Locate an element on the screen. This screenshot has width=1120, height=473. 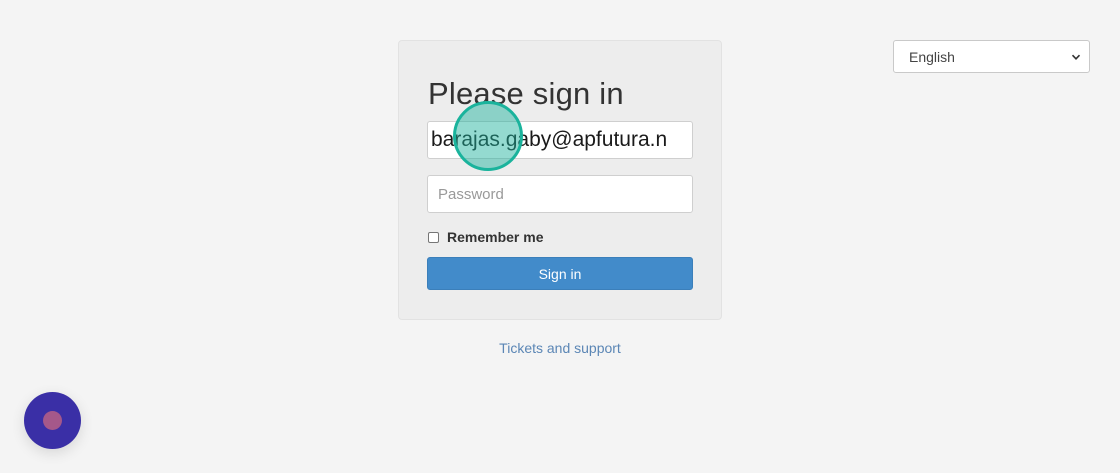
language-select: English is located at coordinates (991, 56).